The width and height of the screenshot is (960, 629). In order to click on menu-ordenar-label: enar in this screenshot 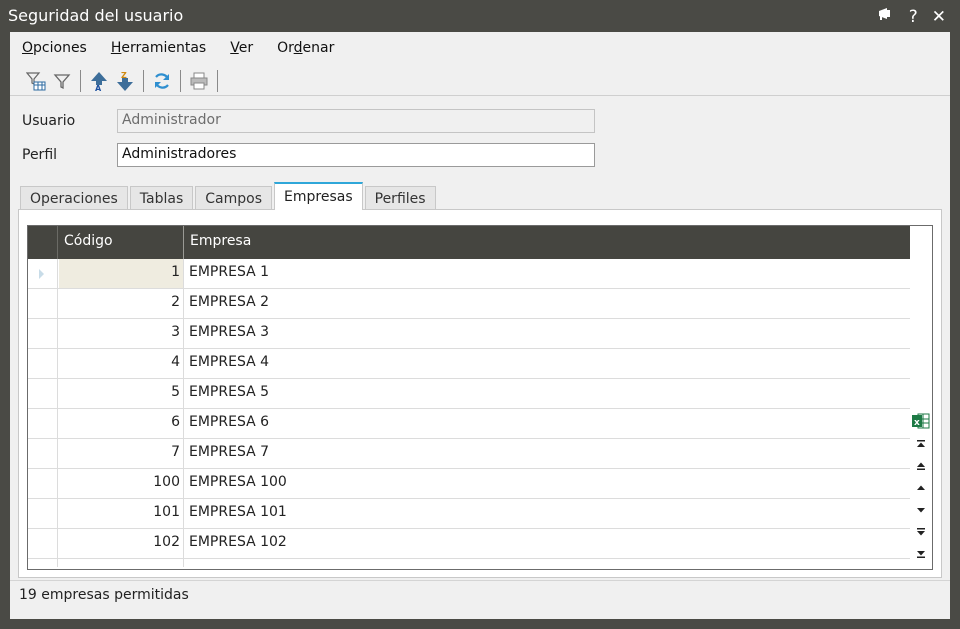, I will do `click(318, 48)`.